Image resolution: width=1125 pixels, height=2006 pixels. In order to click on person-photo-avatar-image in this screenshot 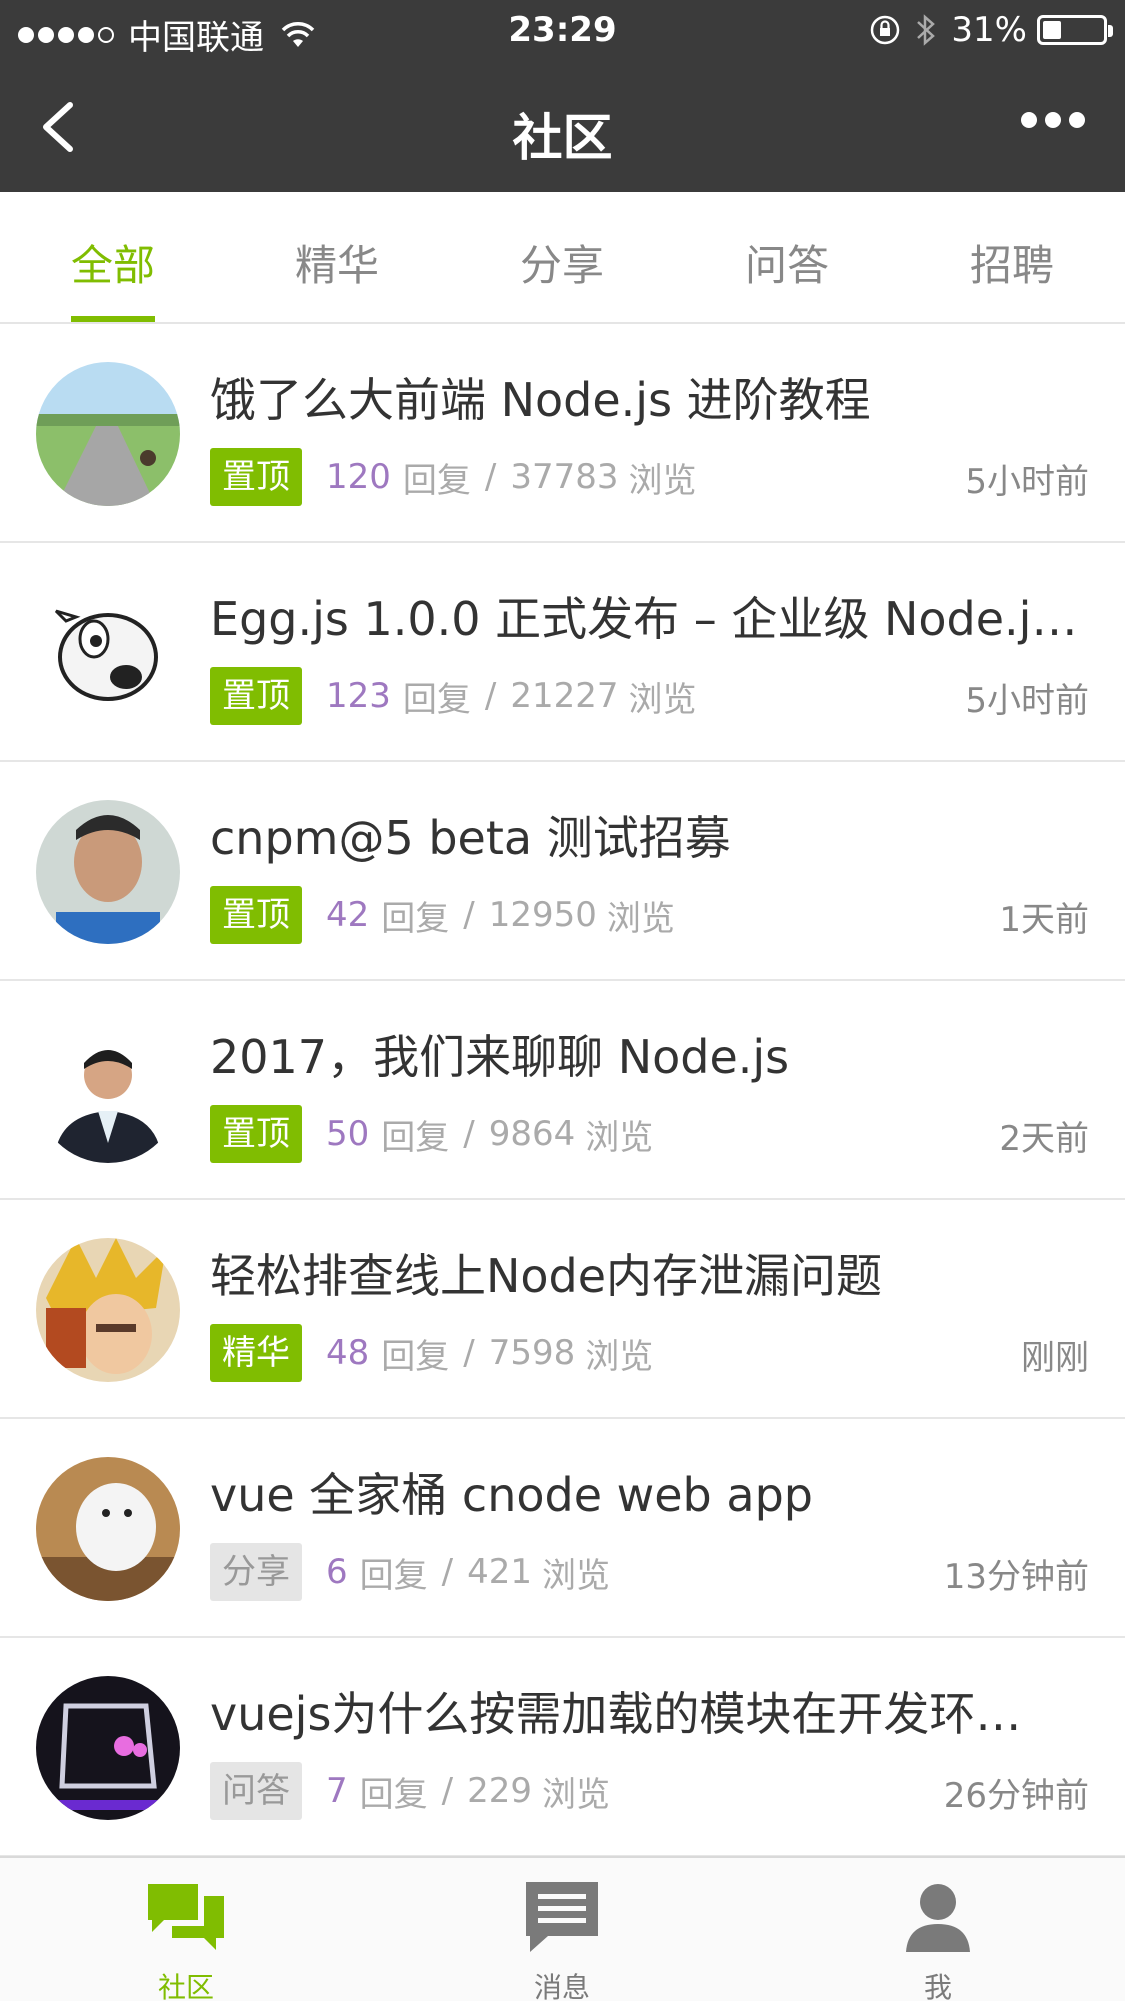, I will do `click(108, 872)`.